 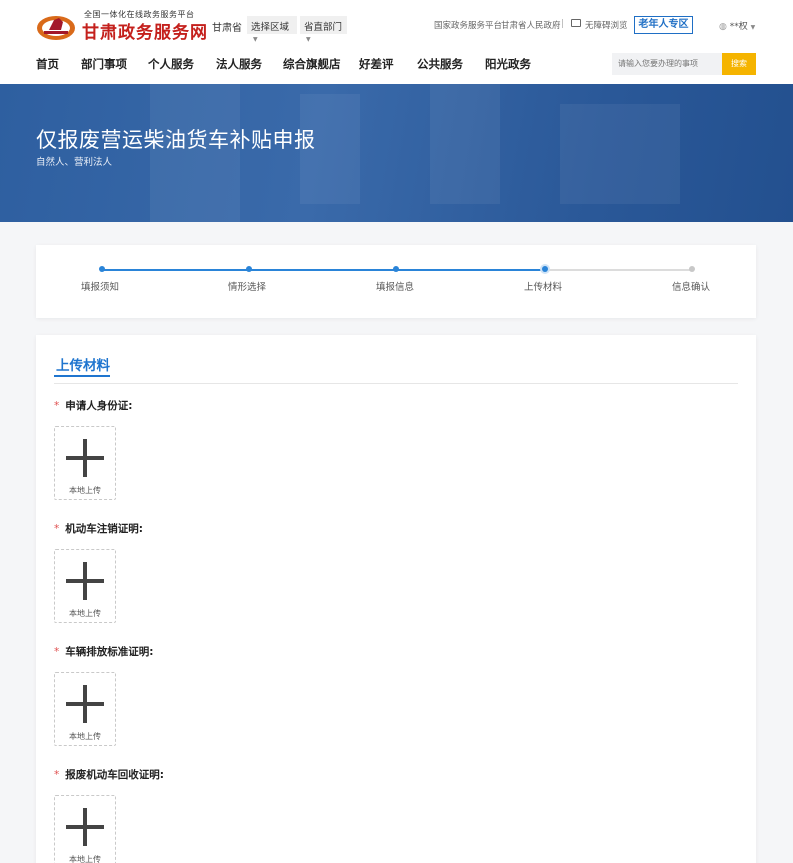 What do you see at coordinates (247, 287) in the screenshot?
I see `step-label: 情形选择` at bounding box center [247, 287].